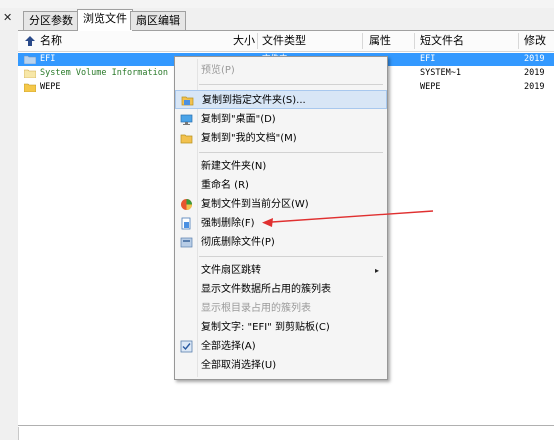 Image resolution: width=554 pixels, height=440 pixels. Describe the element at coordinates (51, 41) in the screenshot. I see `column-name: 名称` at that location.